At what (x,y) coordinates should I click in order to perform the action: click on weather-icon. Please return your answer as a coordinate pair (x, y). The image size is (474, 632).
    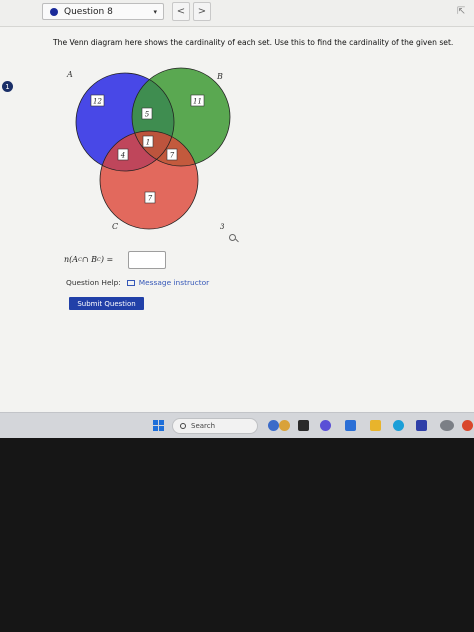
    Looking at the image, I should click on (284, 425).